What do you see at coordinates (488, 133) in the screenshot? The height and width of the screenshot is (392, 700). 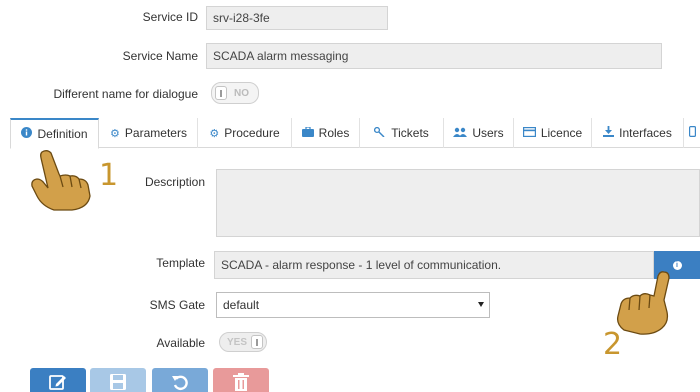 I see `tab-label: Users` at bounding box center [488, 133].